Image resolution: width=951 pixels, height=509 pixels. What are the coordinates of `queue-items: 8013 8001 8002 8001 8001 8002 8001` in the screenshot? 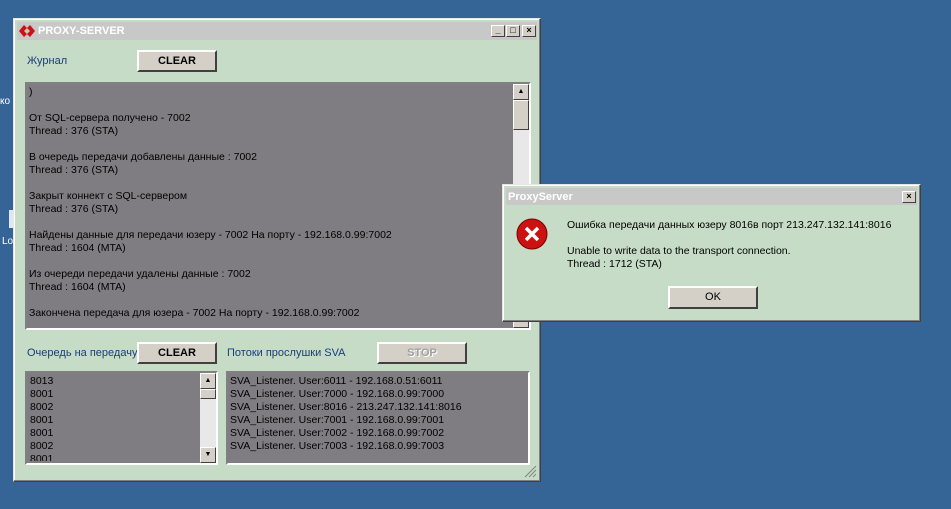 It's located at (114, 418).